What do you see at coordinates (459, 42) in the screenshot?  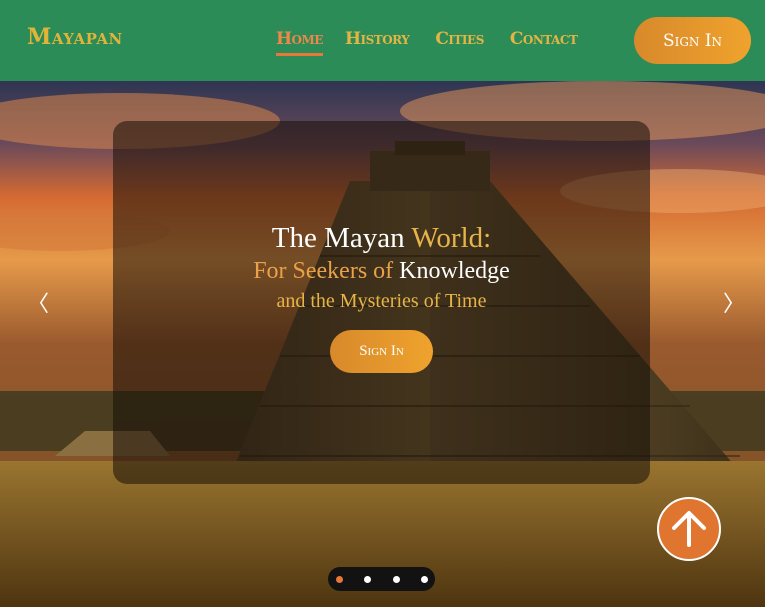 I see `nav-cities: Cities` at bounding box center [459, 42].